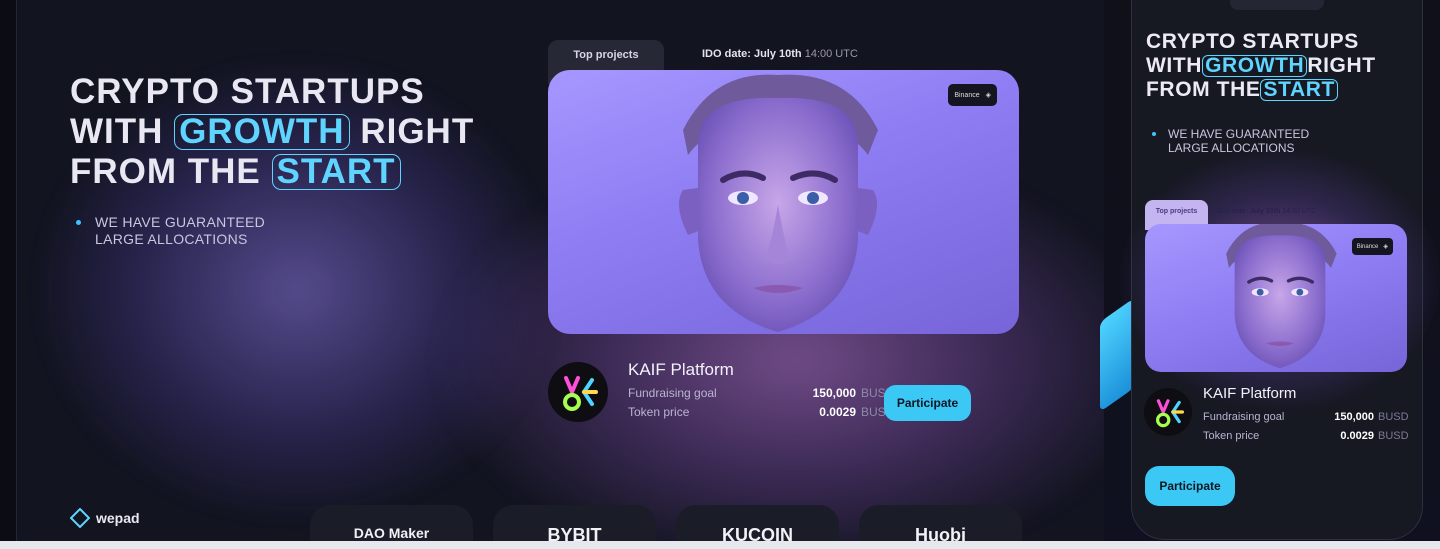 This screenshot has height=549, width=1440. I want to click on bottom-edge, so click(720, 545).